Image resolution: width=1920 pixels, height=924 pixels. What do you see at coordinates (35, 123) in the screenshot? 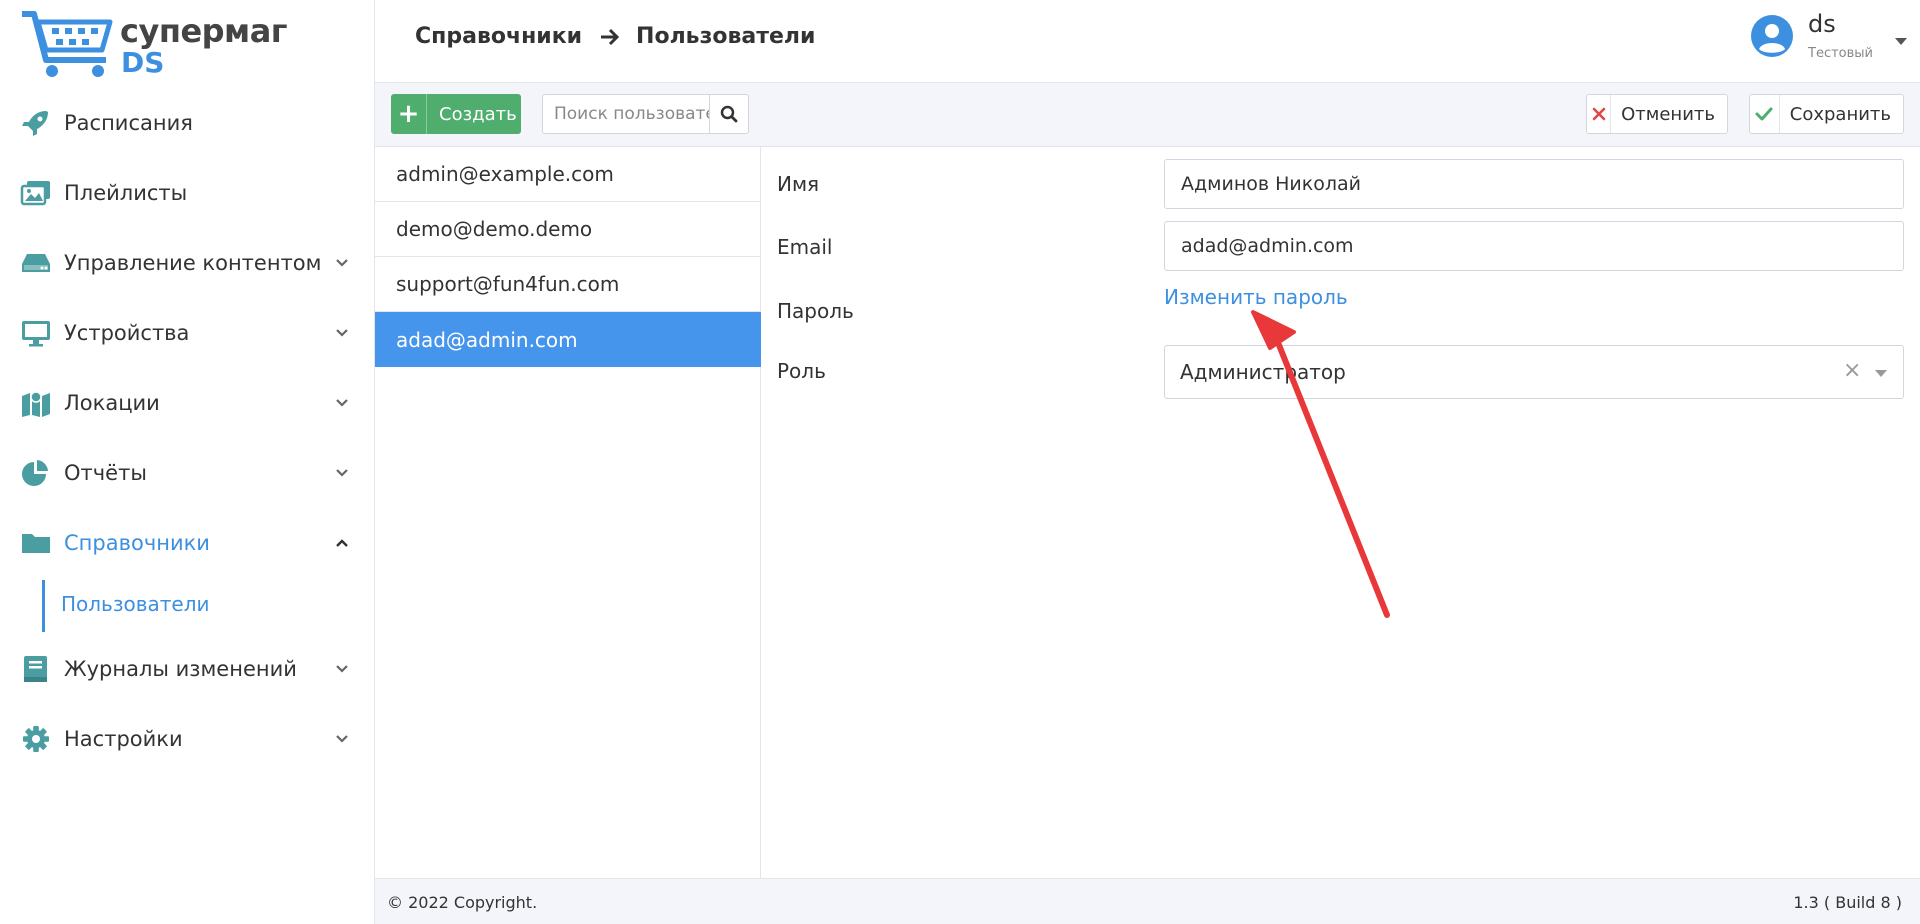
I see `rocket-icon` at bounding box center [35, 123].